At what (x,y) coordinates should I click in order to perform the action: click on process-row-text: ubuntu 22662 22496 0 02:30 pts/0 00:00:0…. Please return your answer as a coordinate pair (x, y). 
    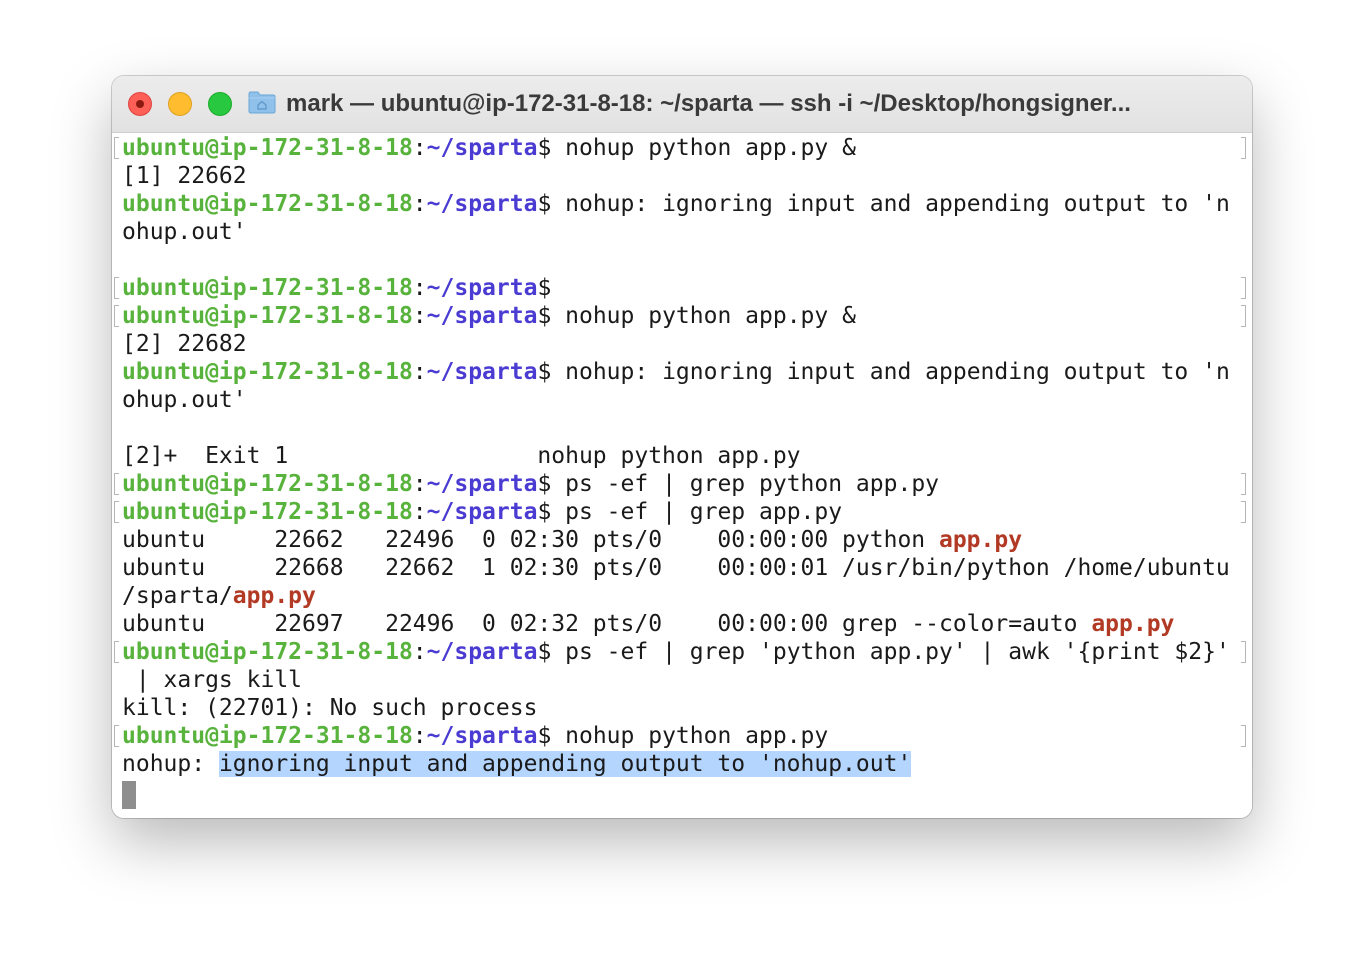
    Looking at the image, I should click on (530, 540).